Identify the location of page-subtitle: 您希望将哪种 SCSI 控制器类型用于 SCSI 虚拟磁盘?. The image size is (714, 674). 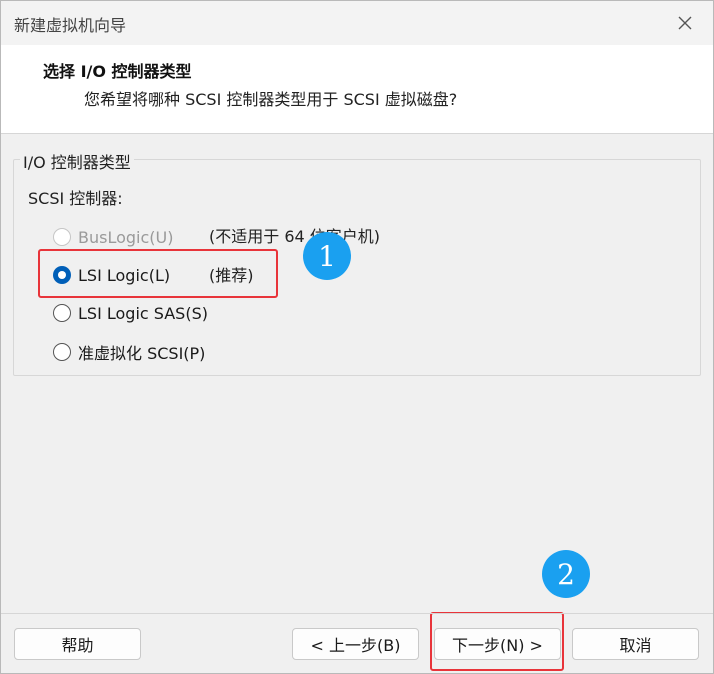
(271, 99).